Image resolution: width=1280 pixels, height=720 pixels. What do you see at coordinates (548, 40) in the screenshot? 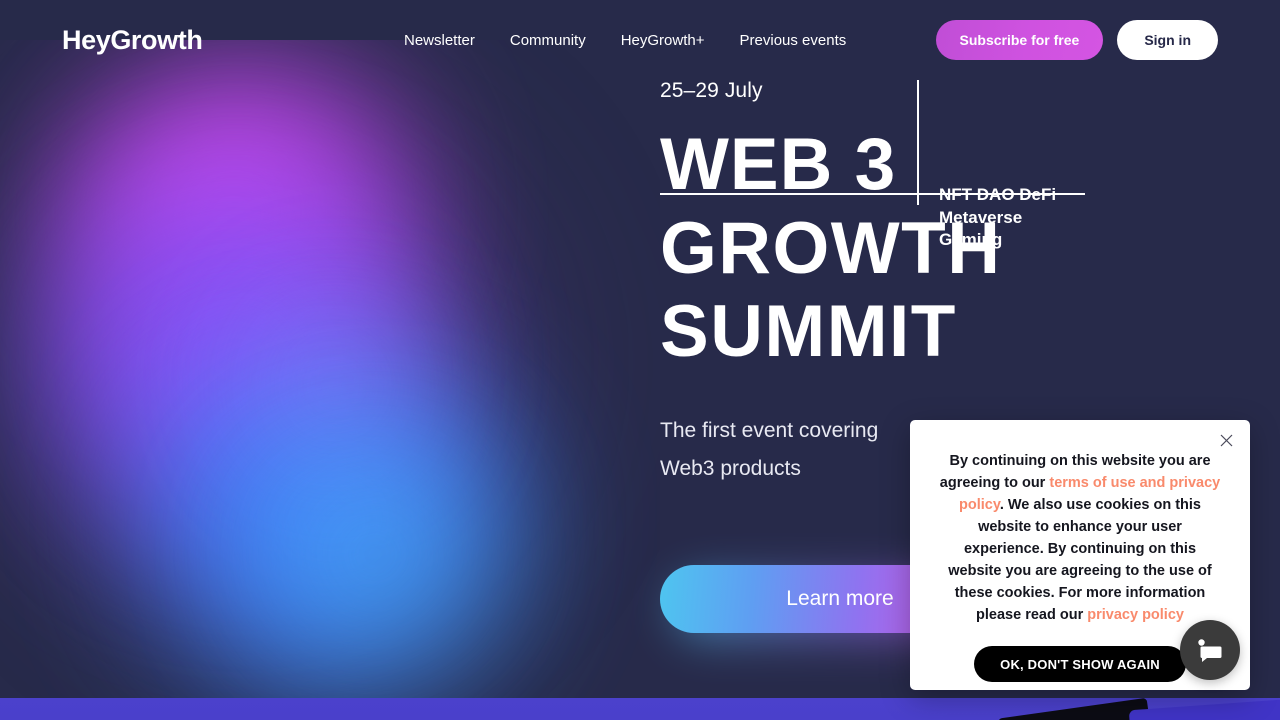
I see `nav-item-community: Community` at bounding box center [548, 40].